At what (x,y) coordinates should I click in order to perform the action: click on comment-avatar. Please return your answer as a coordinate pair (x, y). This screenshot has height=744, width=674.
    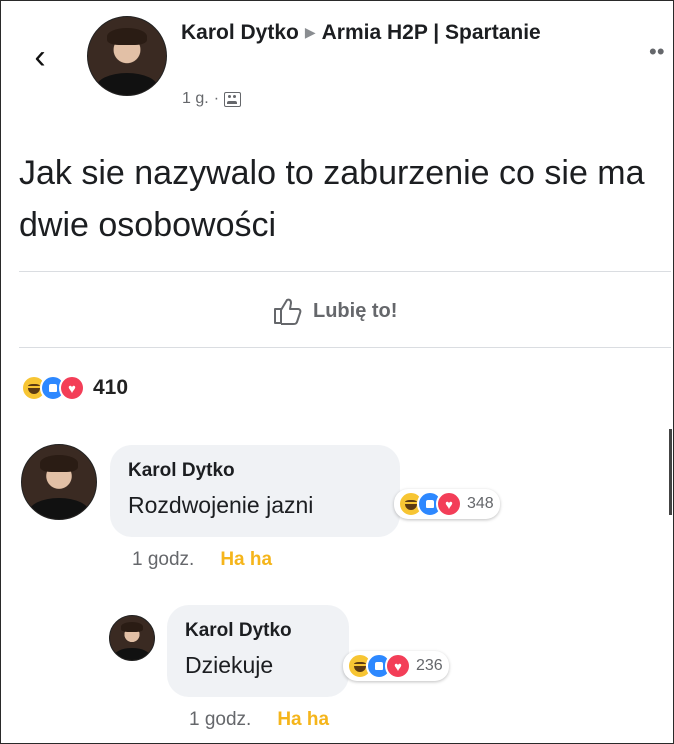
    Looking at the image, I should click on (59, 482).